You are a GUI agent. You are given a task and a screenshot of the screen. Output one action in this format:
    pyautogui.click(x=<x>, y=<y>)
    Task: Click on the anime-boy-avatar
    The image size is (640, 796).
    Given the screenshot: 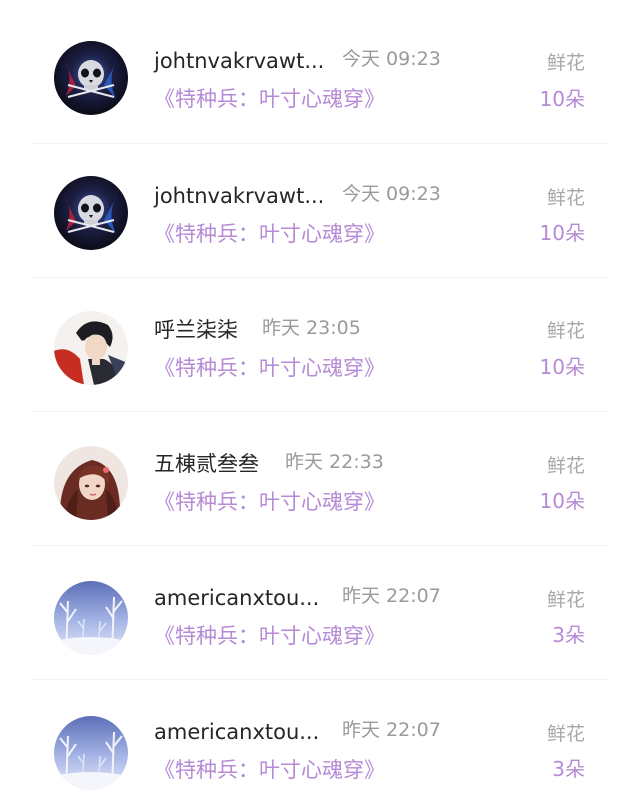 What is the action you would take?
    pyautogui.click(x=91, y=348)
    